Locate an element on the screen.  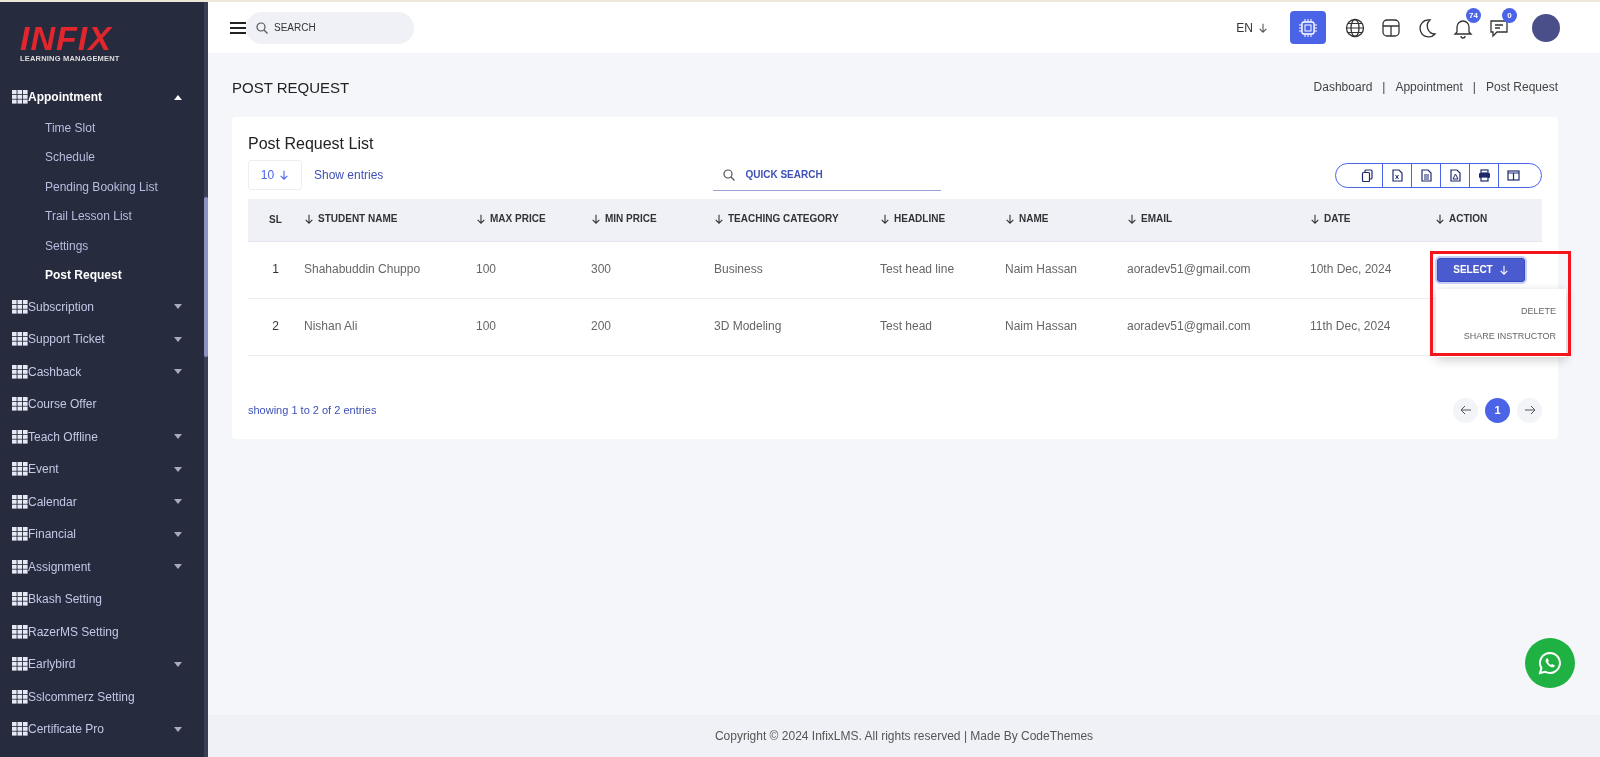
column-header: MIN PRICE is located at coordinates (624, 218).